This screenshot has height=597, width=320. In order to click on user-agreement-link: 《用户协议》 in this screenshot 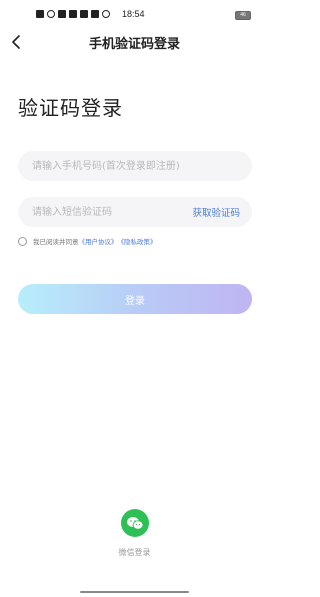, I will do `click(98, 241)`.